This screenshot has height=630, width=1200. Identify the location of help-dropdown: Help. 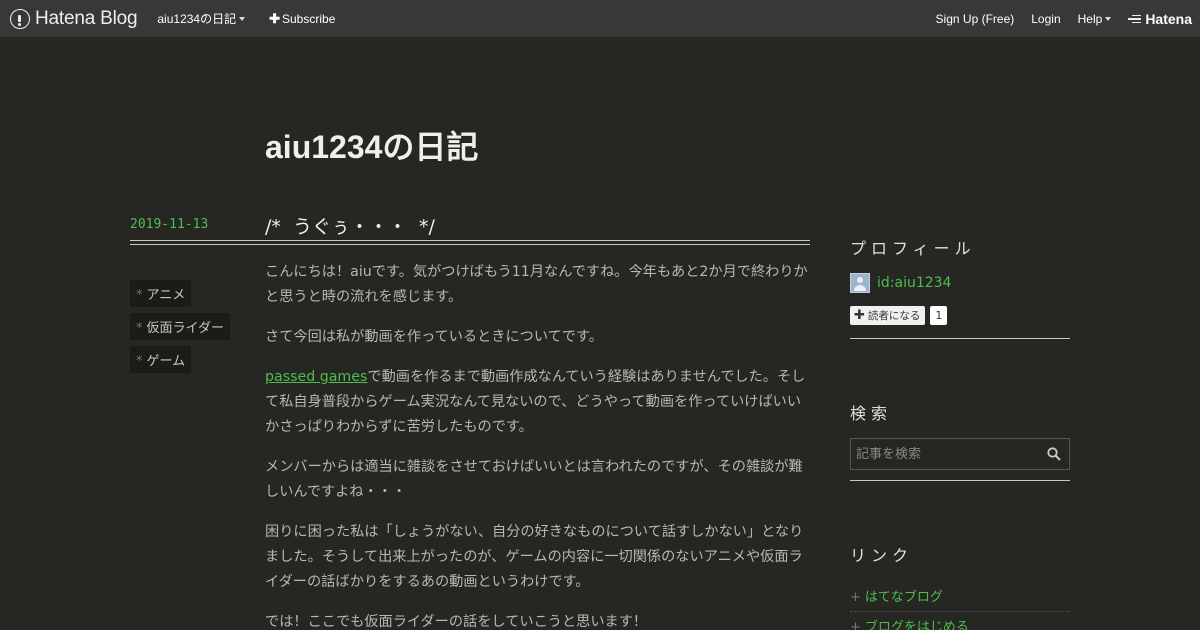
(1095, 19).